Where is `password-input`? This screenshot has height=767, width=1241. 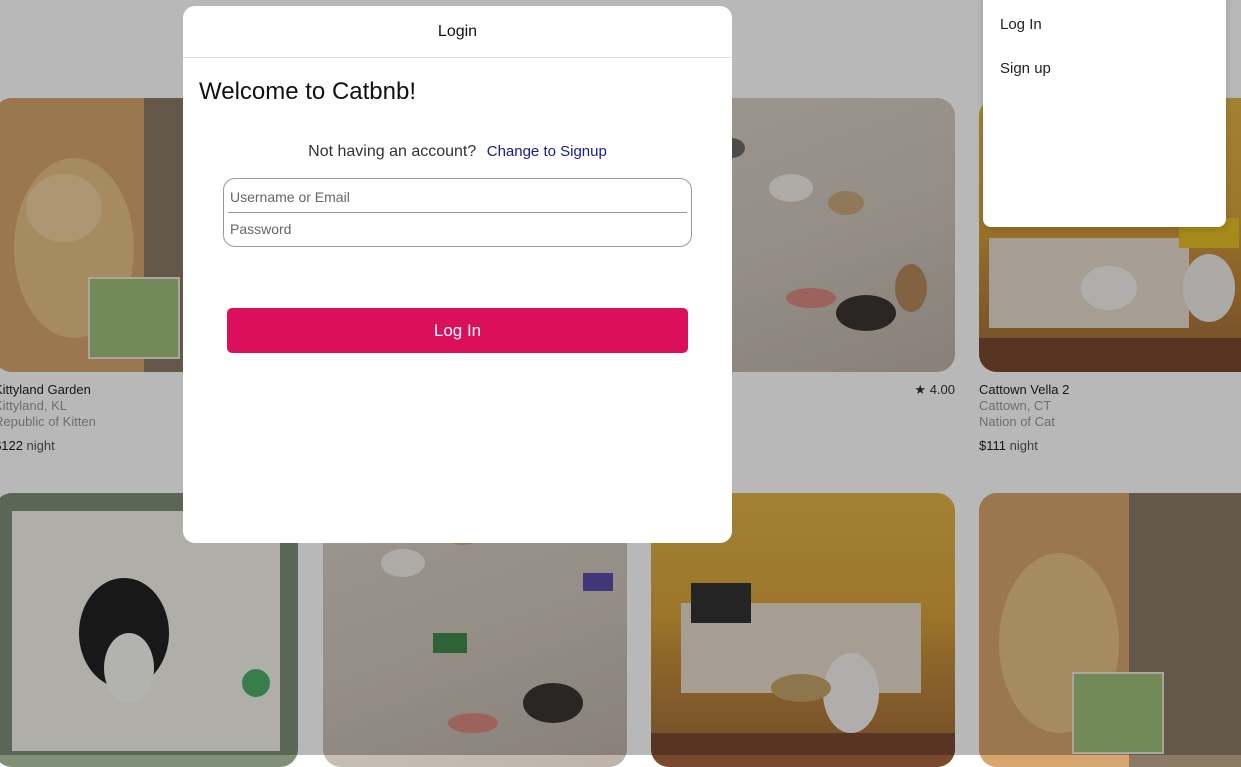 password-input is located at coordinates (457, 229).